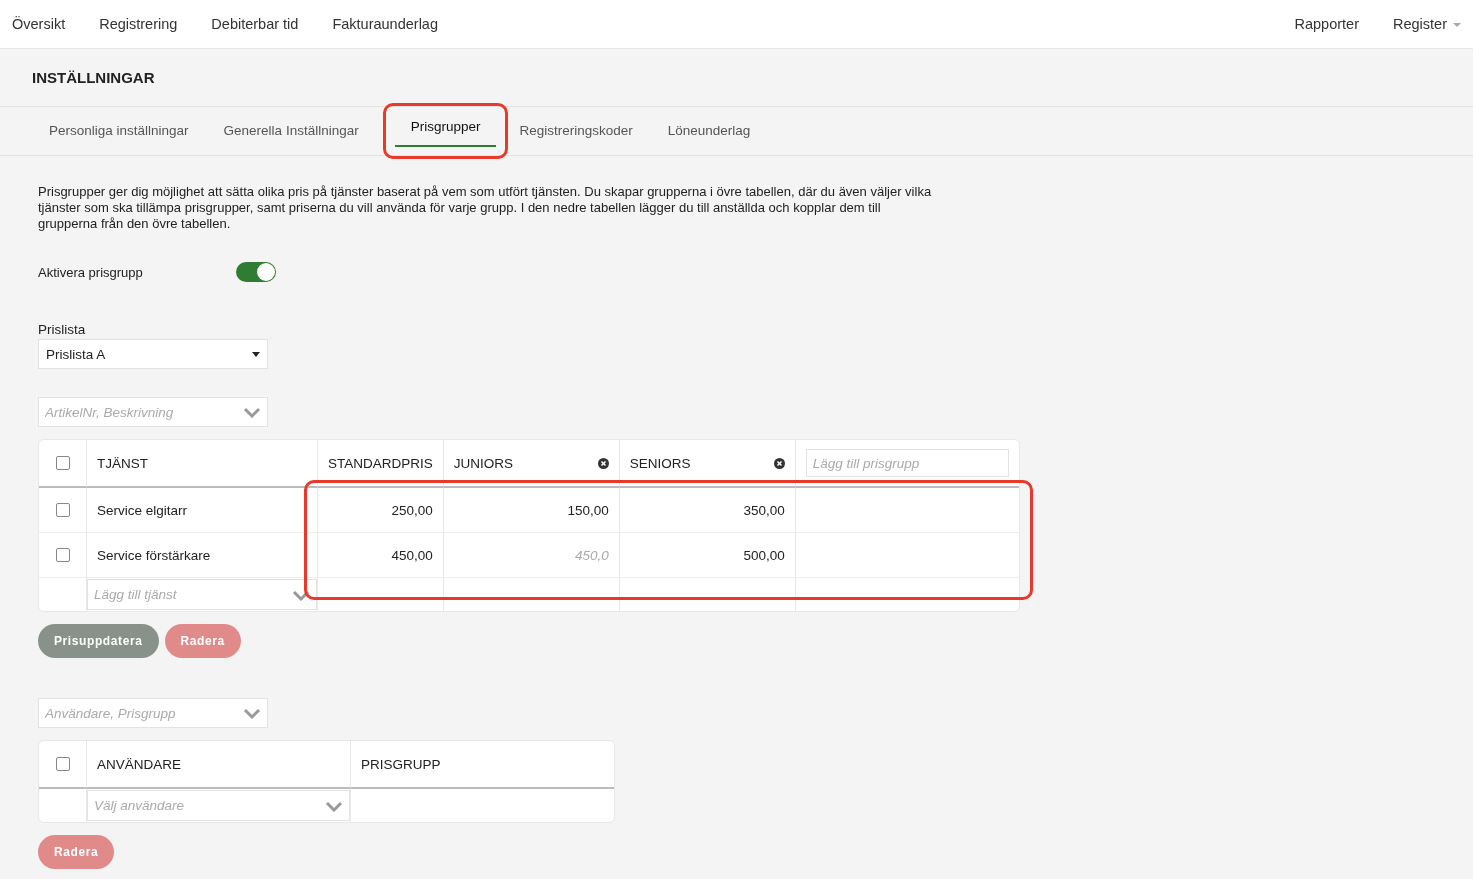  I want to click on nav-link: Fakturaunderlag, so click(385, 24).